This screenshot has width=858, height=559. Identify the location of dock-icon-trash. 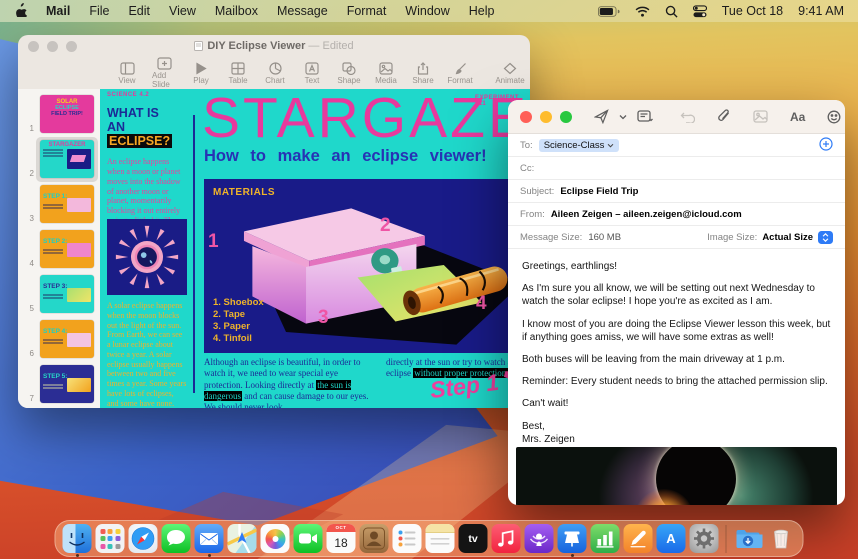
(781, 538).